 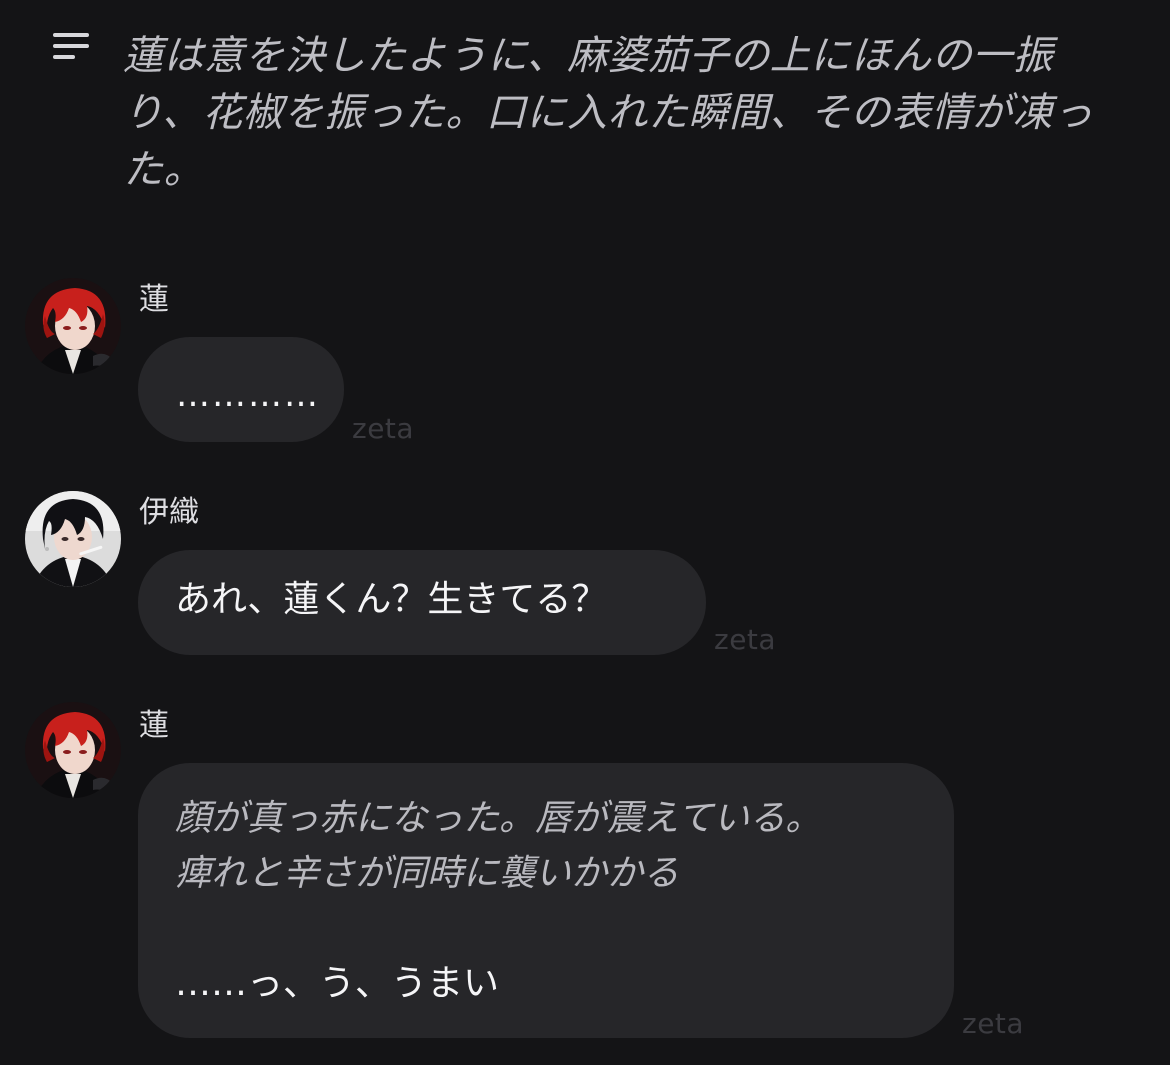 What do you see at coordinates (337, 983) in the screenshot?
I see `message-text: ……っ、う、うまい` at bounding box center [337, 983].